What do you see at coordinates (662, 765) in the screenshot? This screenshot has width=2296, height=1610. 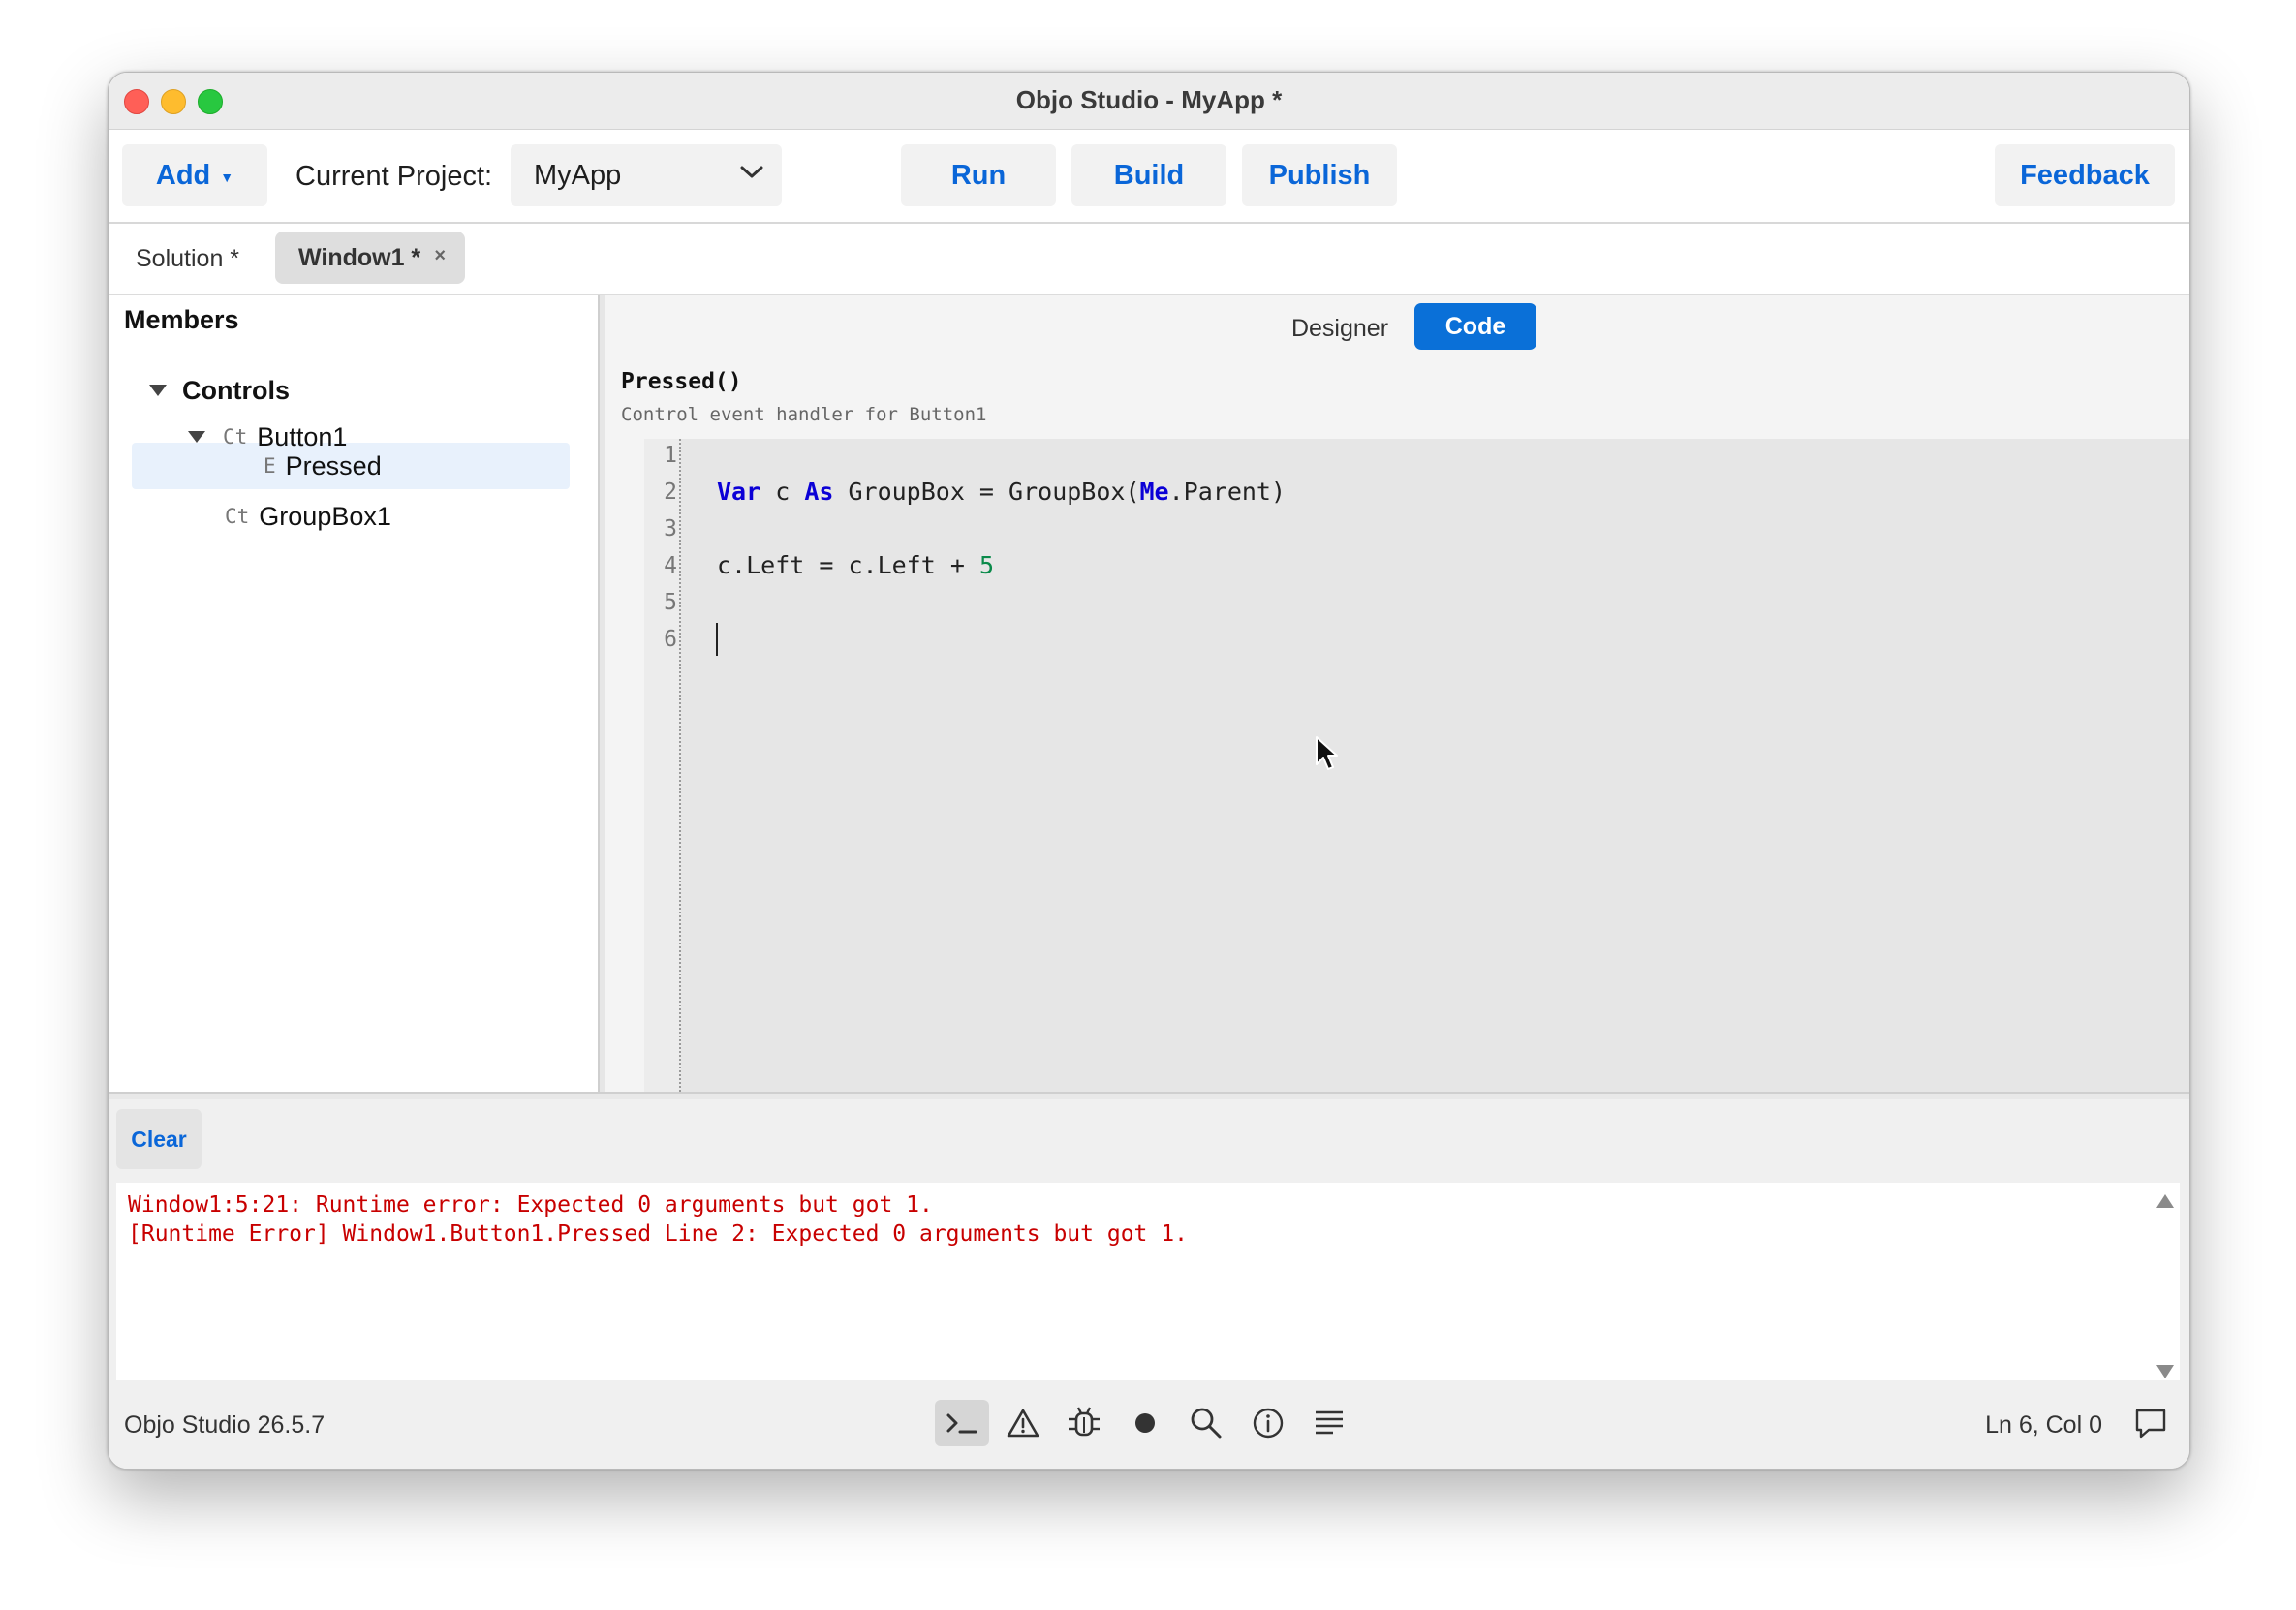 I see `line-number-gutter: 1 2 3 4 5 6` at bounding box center [662, 765].